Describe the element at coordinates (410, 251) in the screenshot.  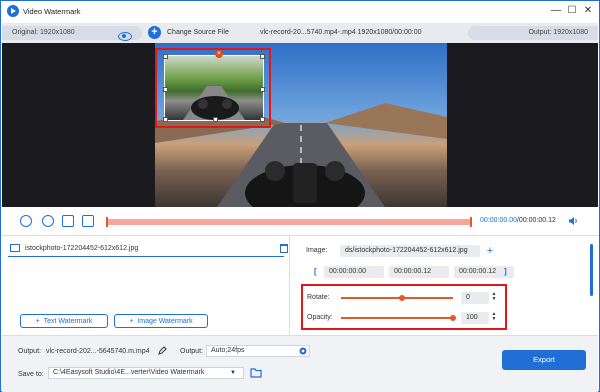
I see `image-path-field: ds/istockphoto-172204452-612x612.jpg` at that location.